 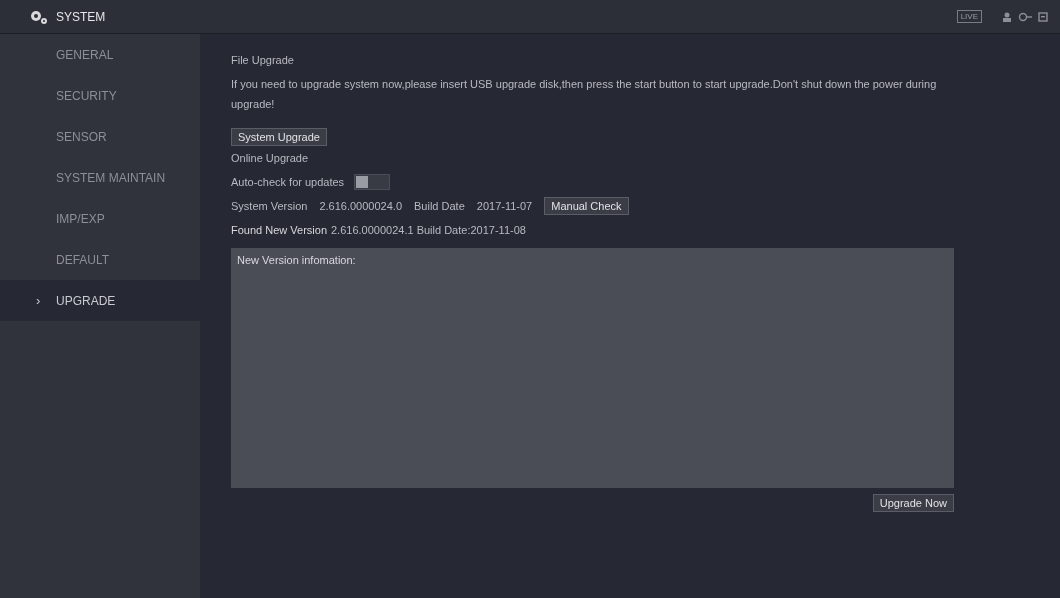 What do you see at coordinates (969, 16) in the screenshot?
I see `live-button: LIVE` at bounding box center [969, 16].